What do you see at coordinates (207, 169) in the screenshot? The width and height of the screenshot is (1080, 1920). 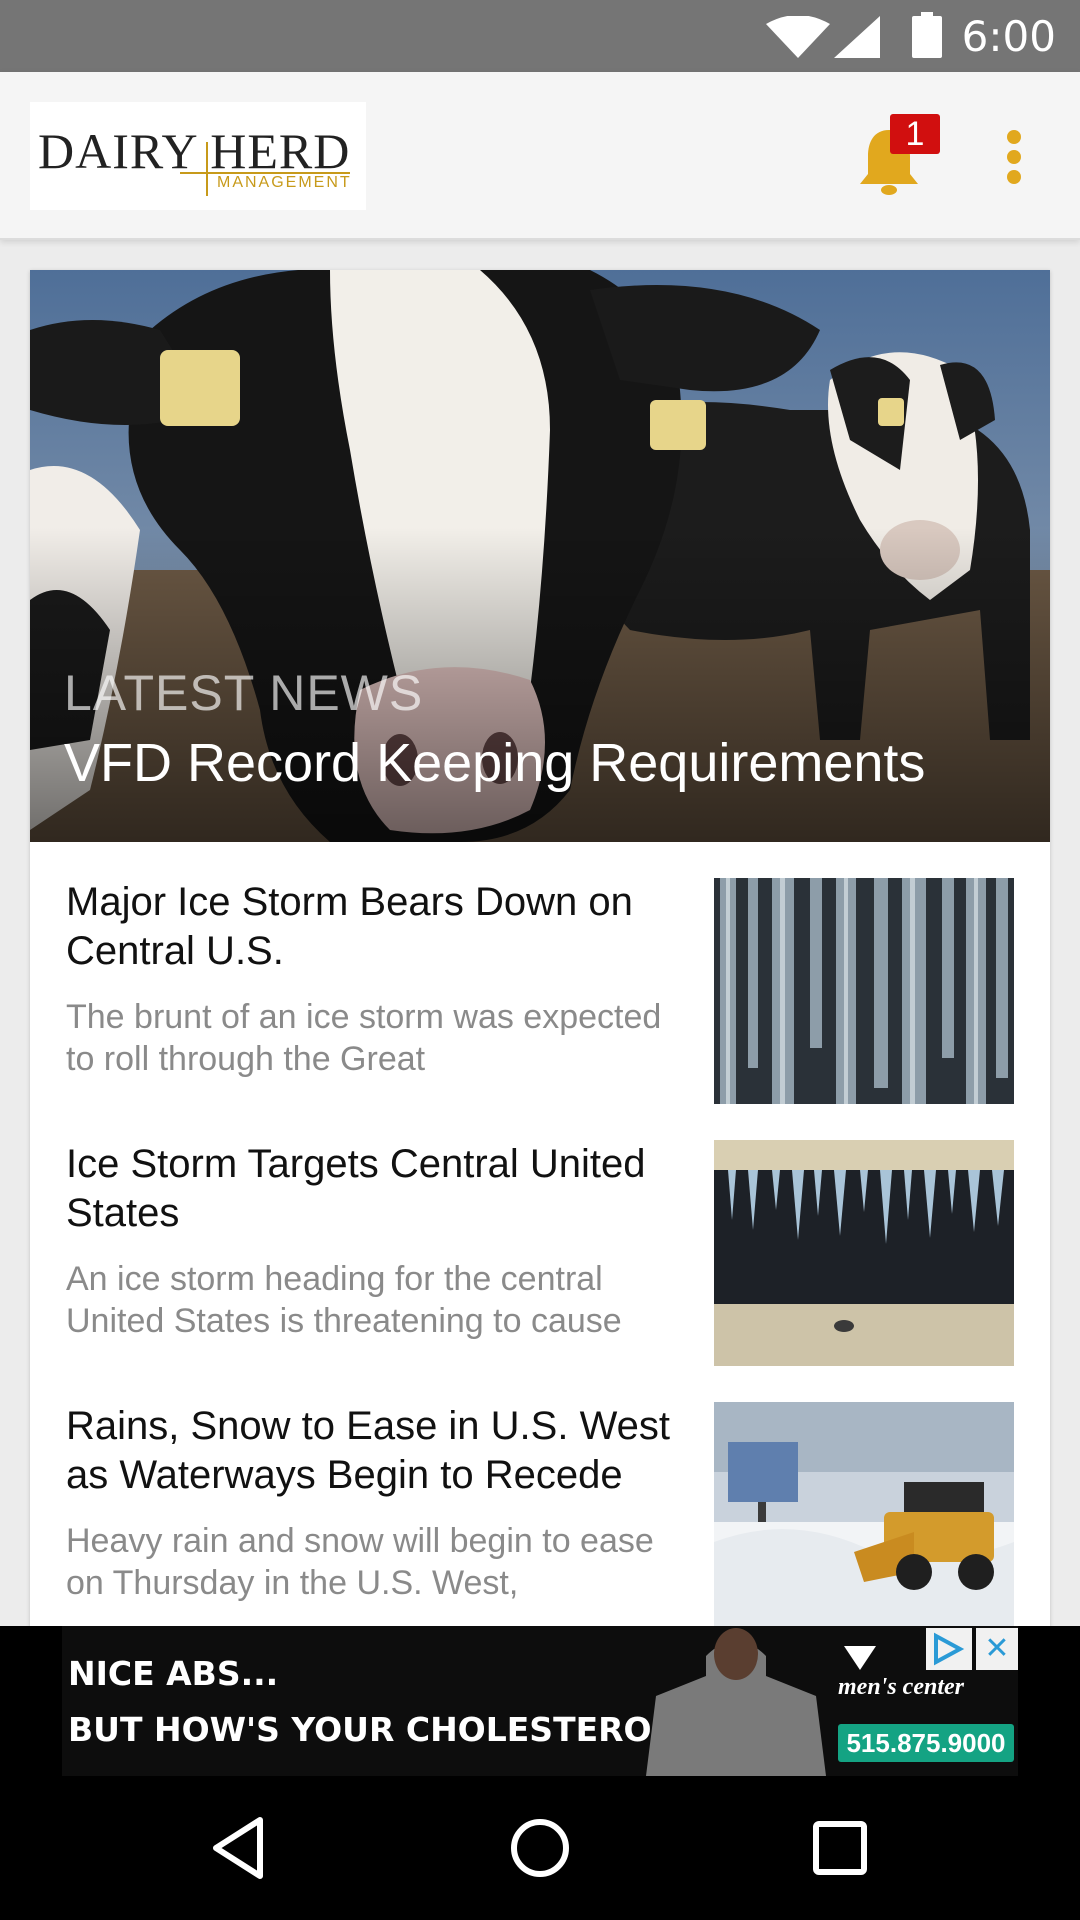 I see `logo-vrule` at bounding box center [207, 169].